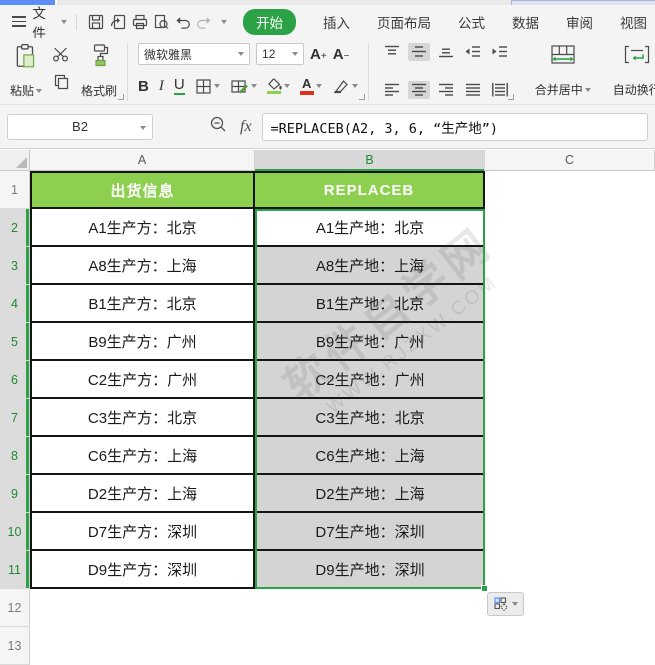  I want to click on row-header-10: 10, so click(15, 532).